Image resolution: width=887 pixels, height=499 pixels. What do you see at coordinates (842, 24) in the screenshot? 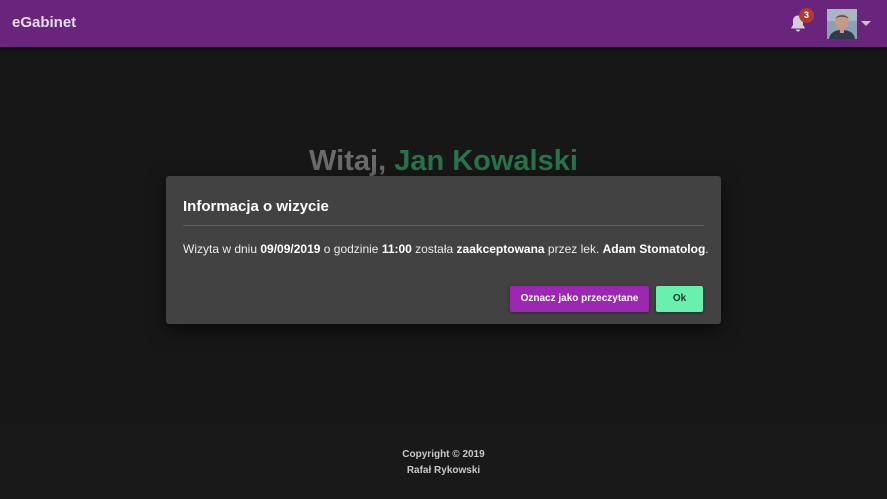
I see `user-avatar` at bounding box center [842, 24].